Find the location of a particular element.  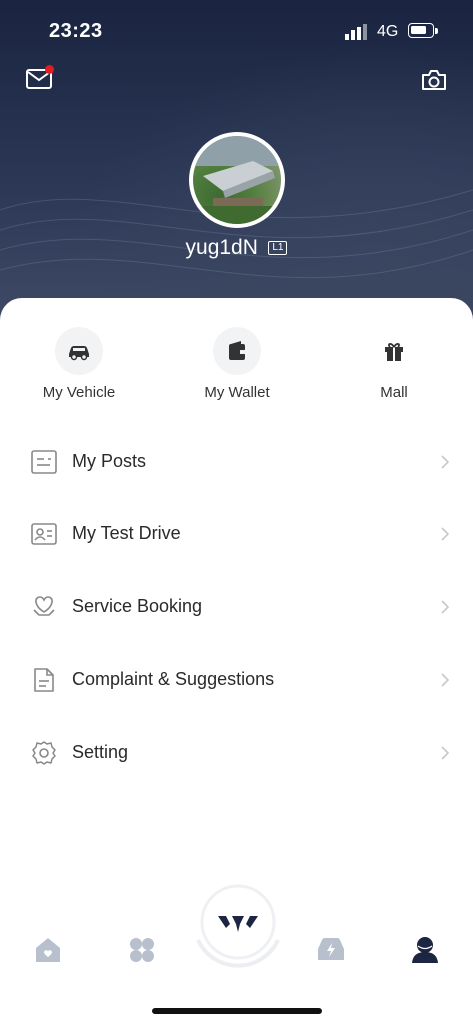

notification-dot is located at coordinates (49, 69).